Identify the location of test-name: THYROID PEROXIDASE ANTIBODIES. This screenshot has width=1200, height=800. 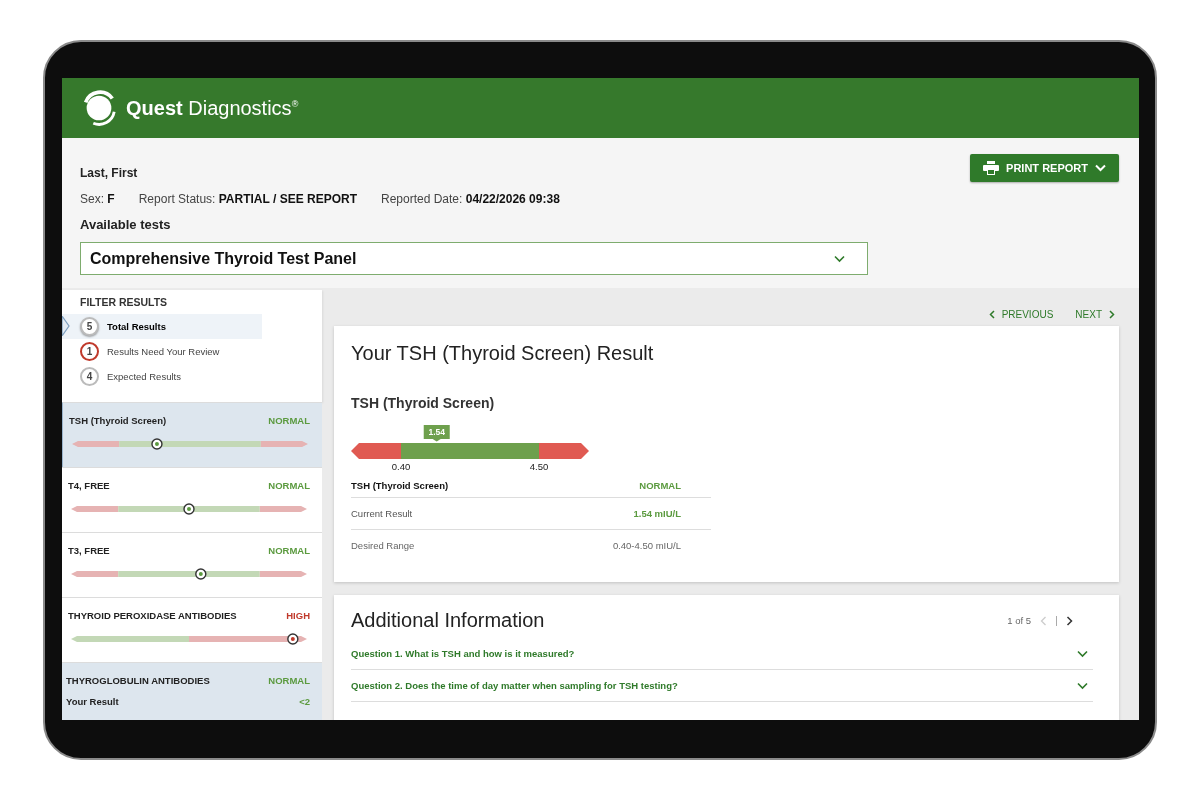
(152, 615).